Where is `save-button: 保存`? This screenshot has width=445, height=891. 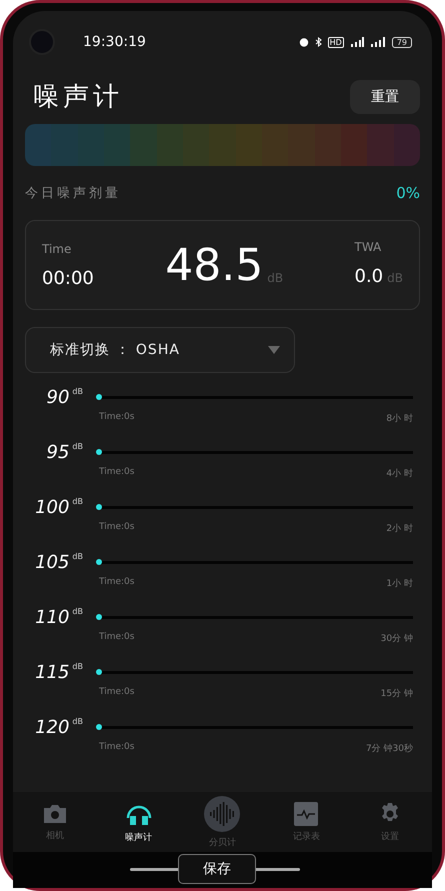 save-button: 保存 is located at coordinates (217, 869).